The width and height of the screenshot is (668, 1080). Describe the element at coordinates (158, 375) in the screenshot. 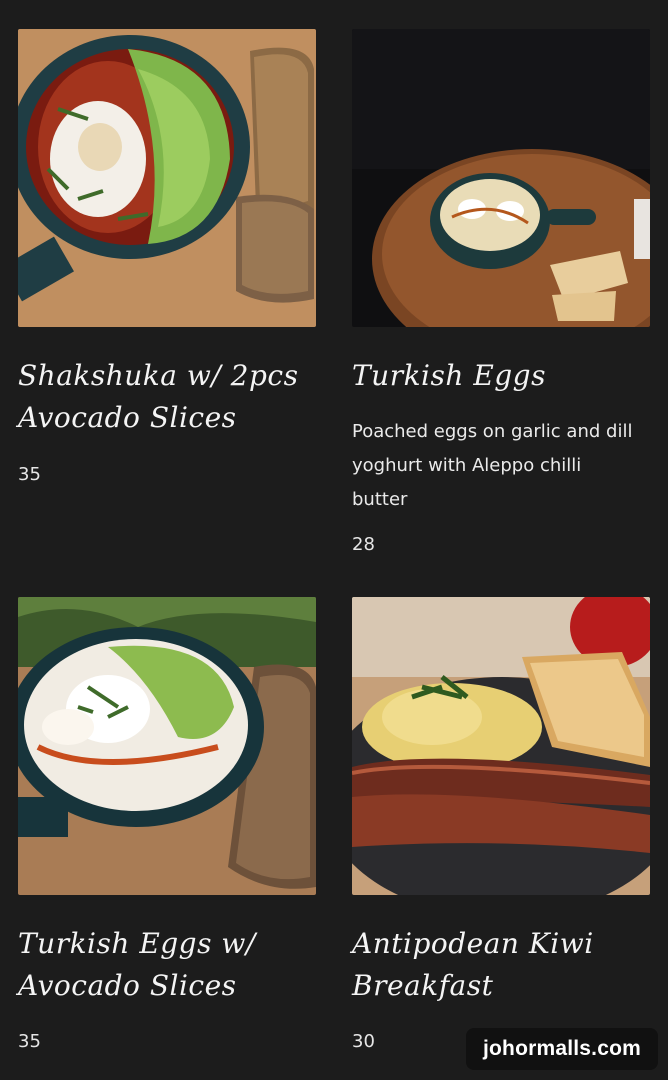

I see `item-title-line1: Shakshuka w/ 2pcs` at that location.